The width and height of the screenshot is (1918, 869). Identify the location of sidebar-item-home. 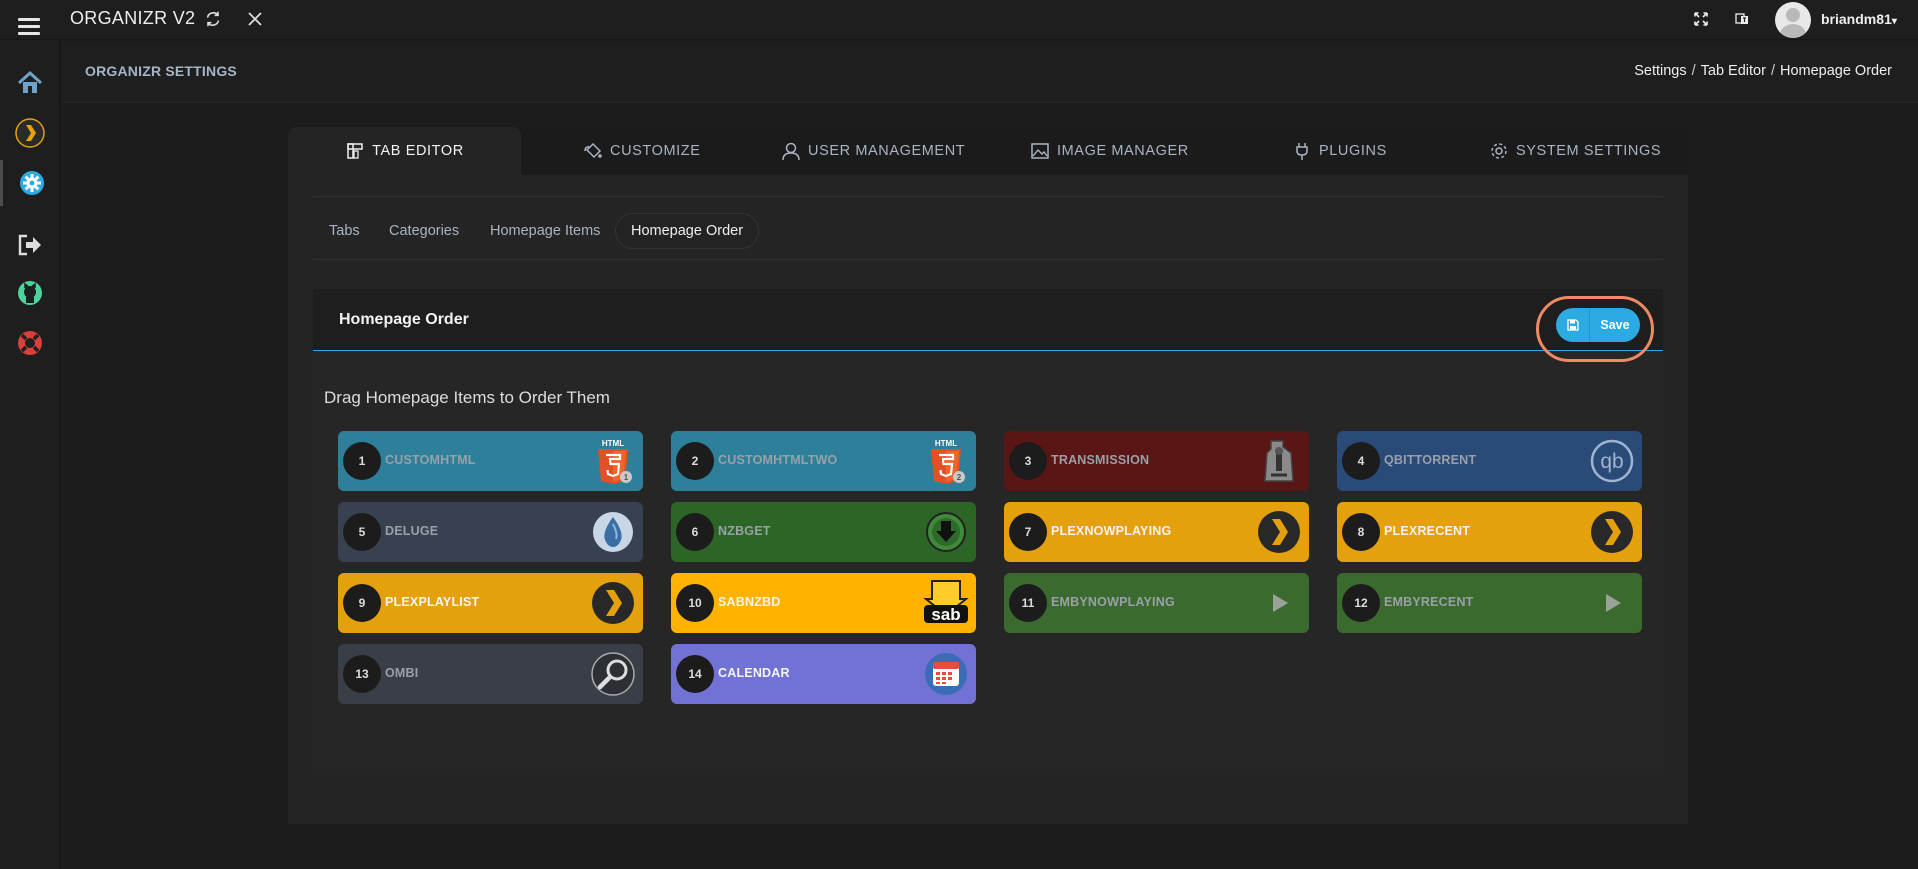
(30, 83).